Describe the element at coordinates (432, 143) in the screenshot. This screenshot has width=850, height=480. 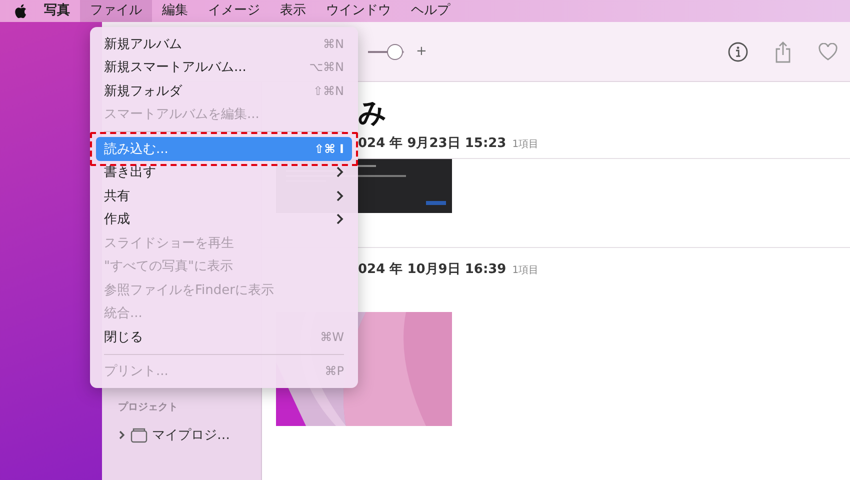
I see `date-header: 024 年 9月23日 15:23` at that location.